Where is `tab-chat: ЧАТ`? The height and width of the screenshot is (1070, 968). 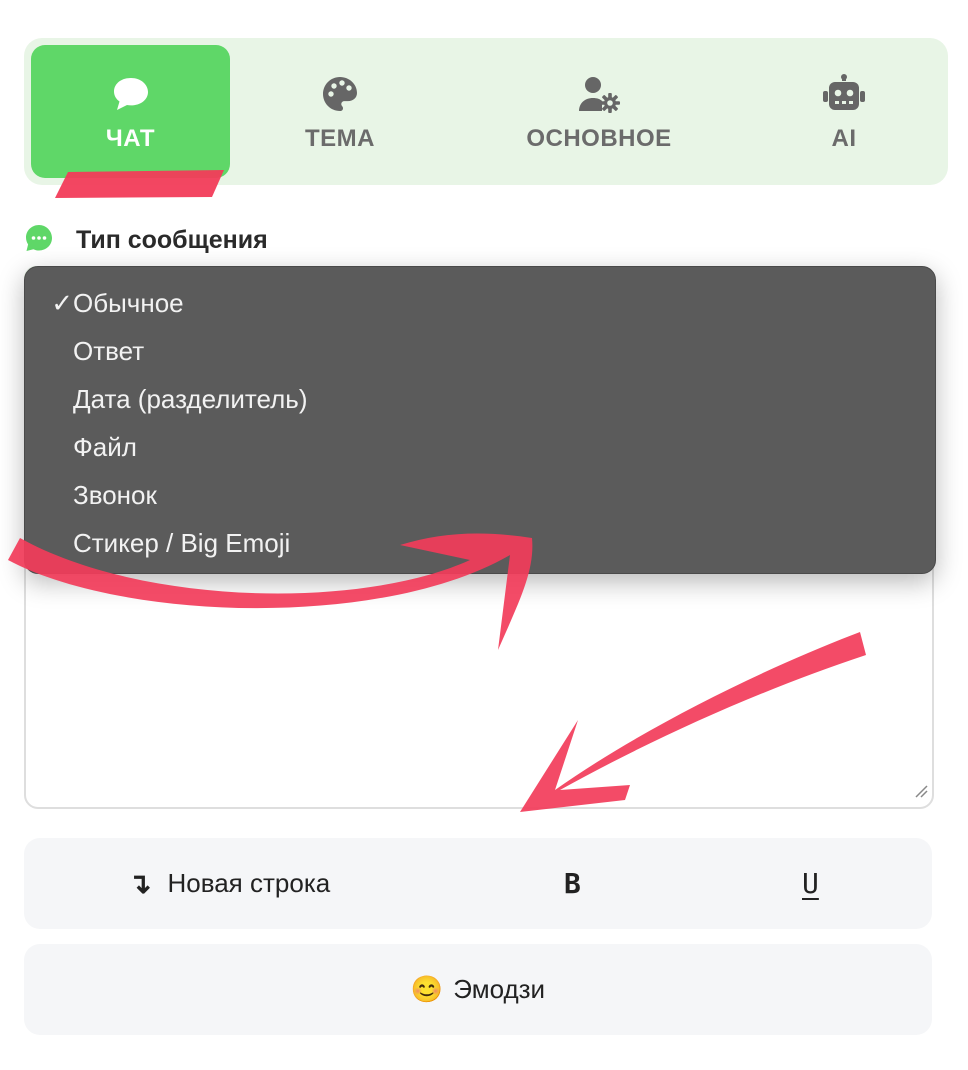 tab-chat: ЧАТ is located at coordinates (130, 111).